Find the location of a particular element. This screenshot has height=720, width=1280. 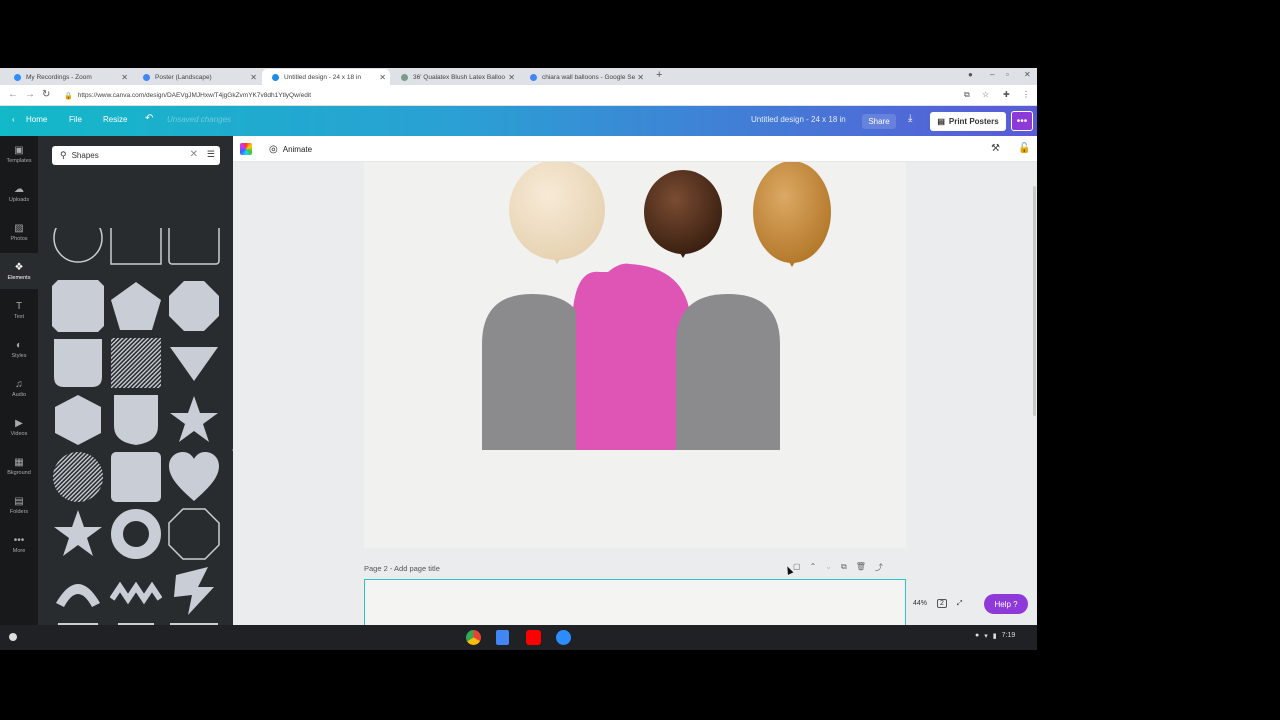

tab-qualatex-balloons: 36' Qualatex Blush Latex Balloo ✕ is located at coordinates (455, 77).